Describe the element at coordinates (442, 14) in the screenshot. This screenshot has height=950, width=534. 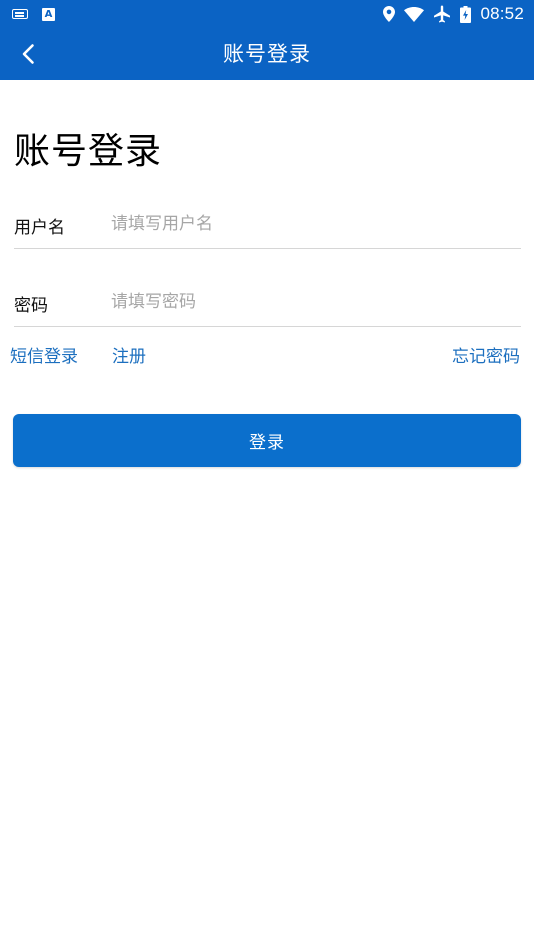
I see `airplane-icon` at that location.